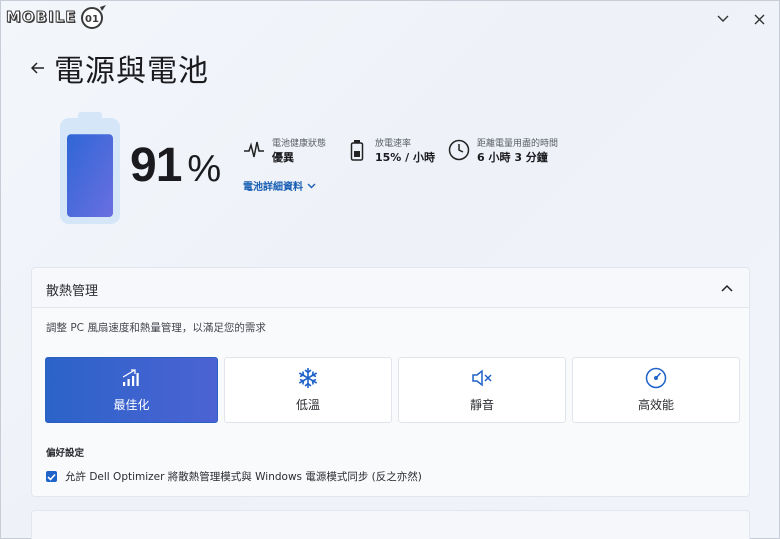 The image size is (780, 539). Describe the element at coordinates (741, 19) in the screenshot. I see `window-controls` at that location.